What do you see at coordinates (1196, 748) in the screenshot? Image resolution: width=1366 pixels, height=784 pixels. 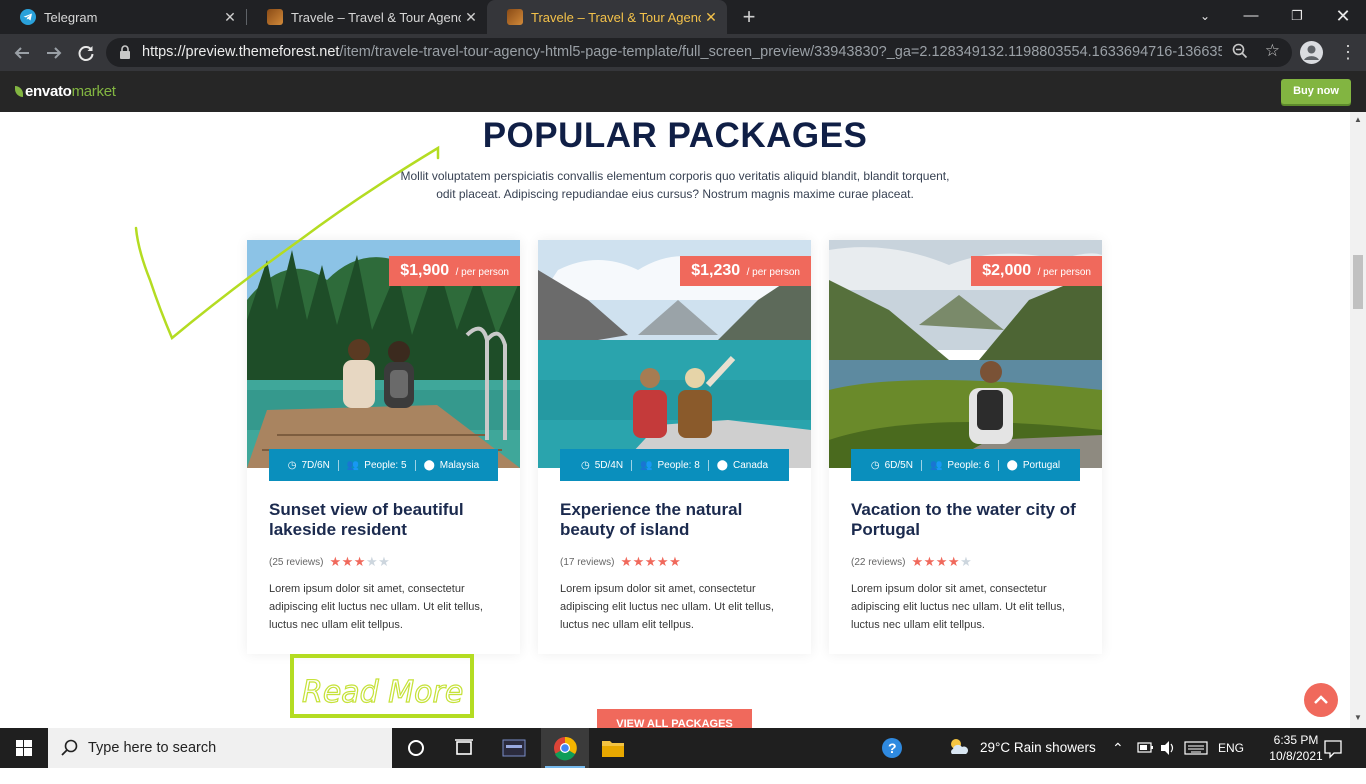 I see `keyboard-icon` at bounding box center [1196, 748].